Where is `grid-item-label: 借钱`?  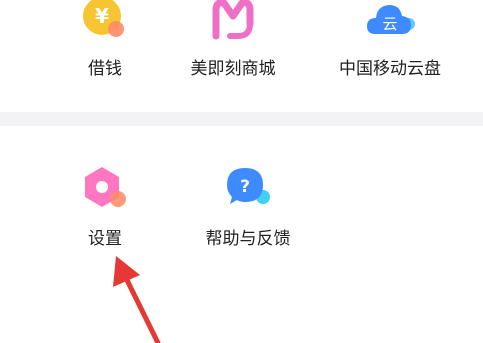 grid-item-label: 借钱 is located at coordinates (105, 69).